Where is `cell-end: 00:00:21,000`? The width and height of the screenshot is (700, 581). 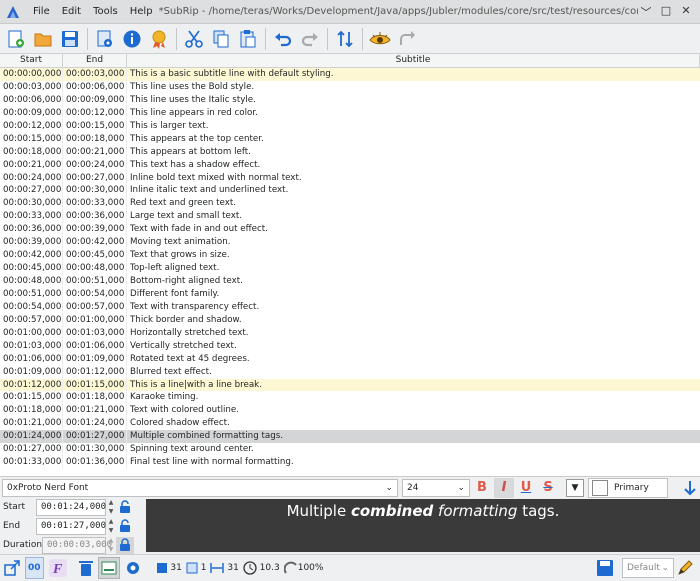
cell-end: 00:00:21,000 is located at coordinates (95, 152).